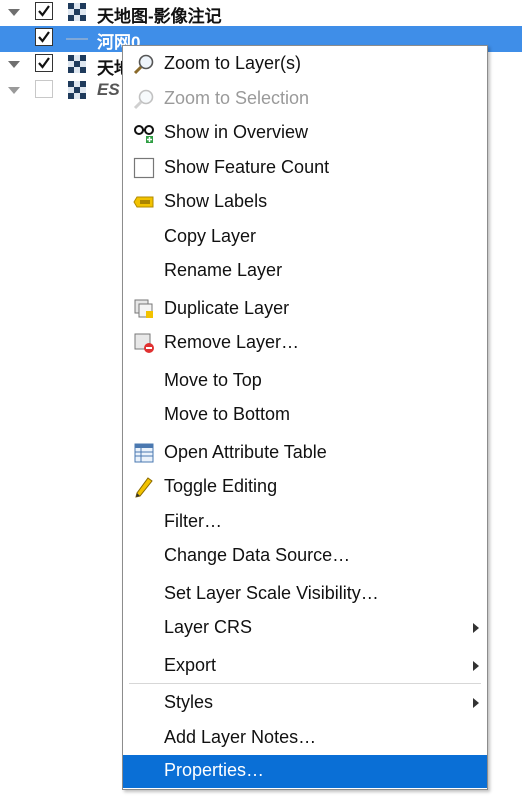  I want to click on zoom-layer-icon, so click(143, 64).